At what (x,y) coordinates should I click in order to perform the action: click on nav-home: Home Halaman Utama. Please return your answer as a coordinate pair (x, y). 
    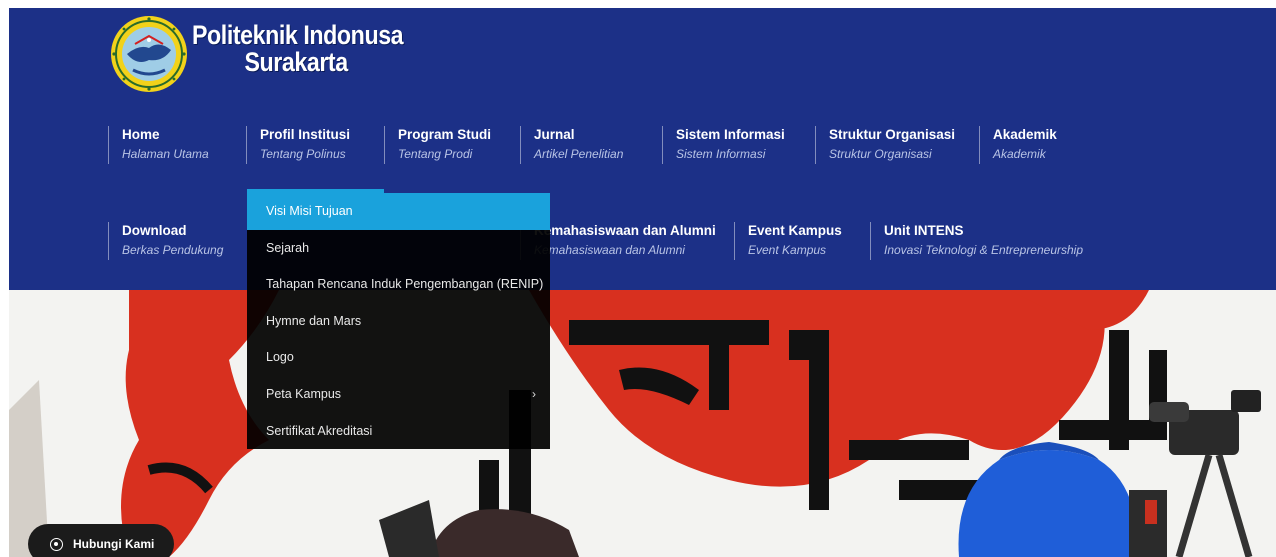
    Looking at the image, I should click on (158, 145).